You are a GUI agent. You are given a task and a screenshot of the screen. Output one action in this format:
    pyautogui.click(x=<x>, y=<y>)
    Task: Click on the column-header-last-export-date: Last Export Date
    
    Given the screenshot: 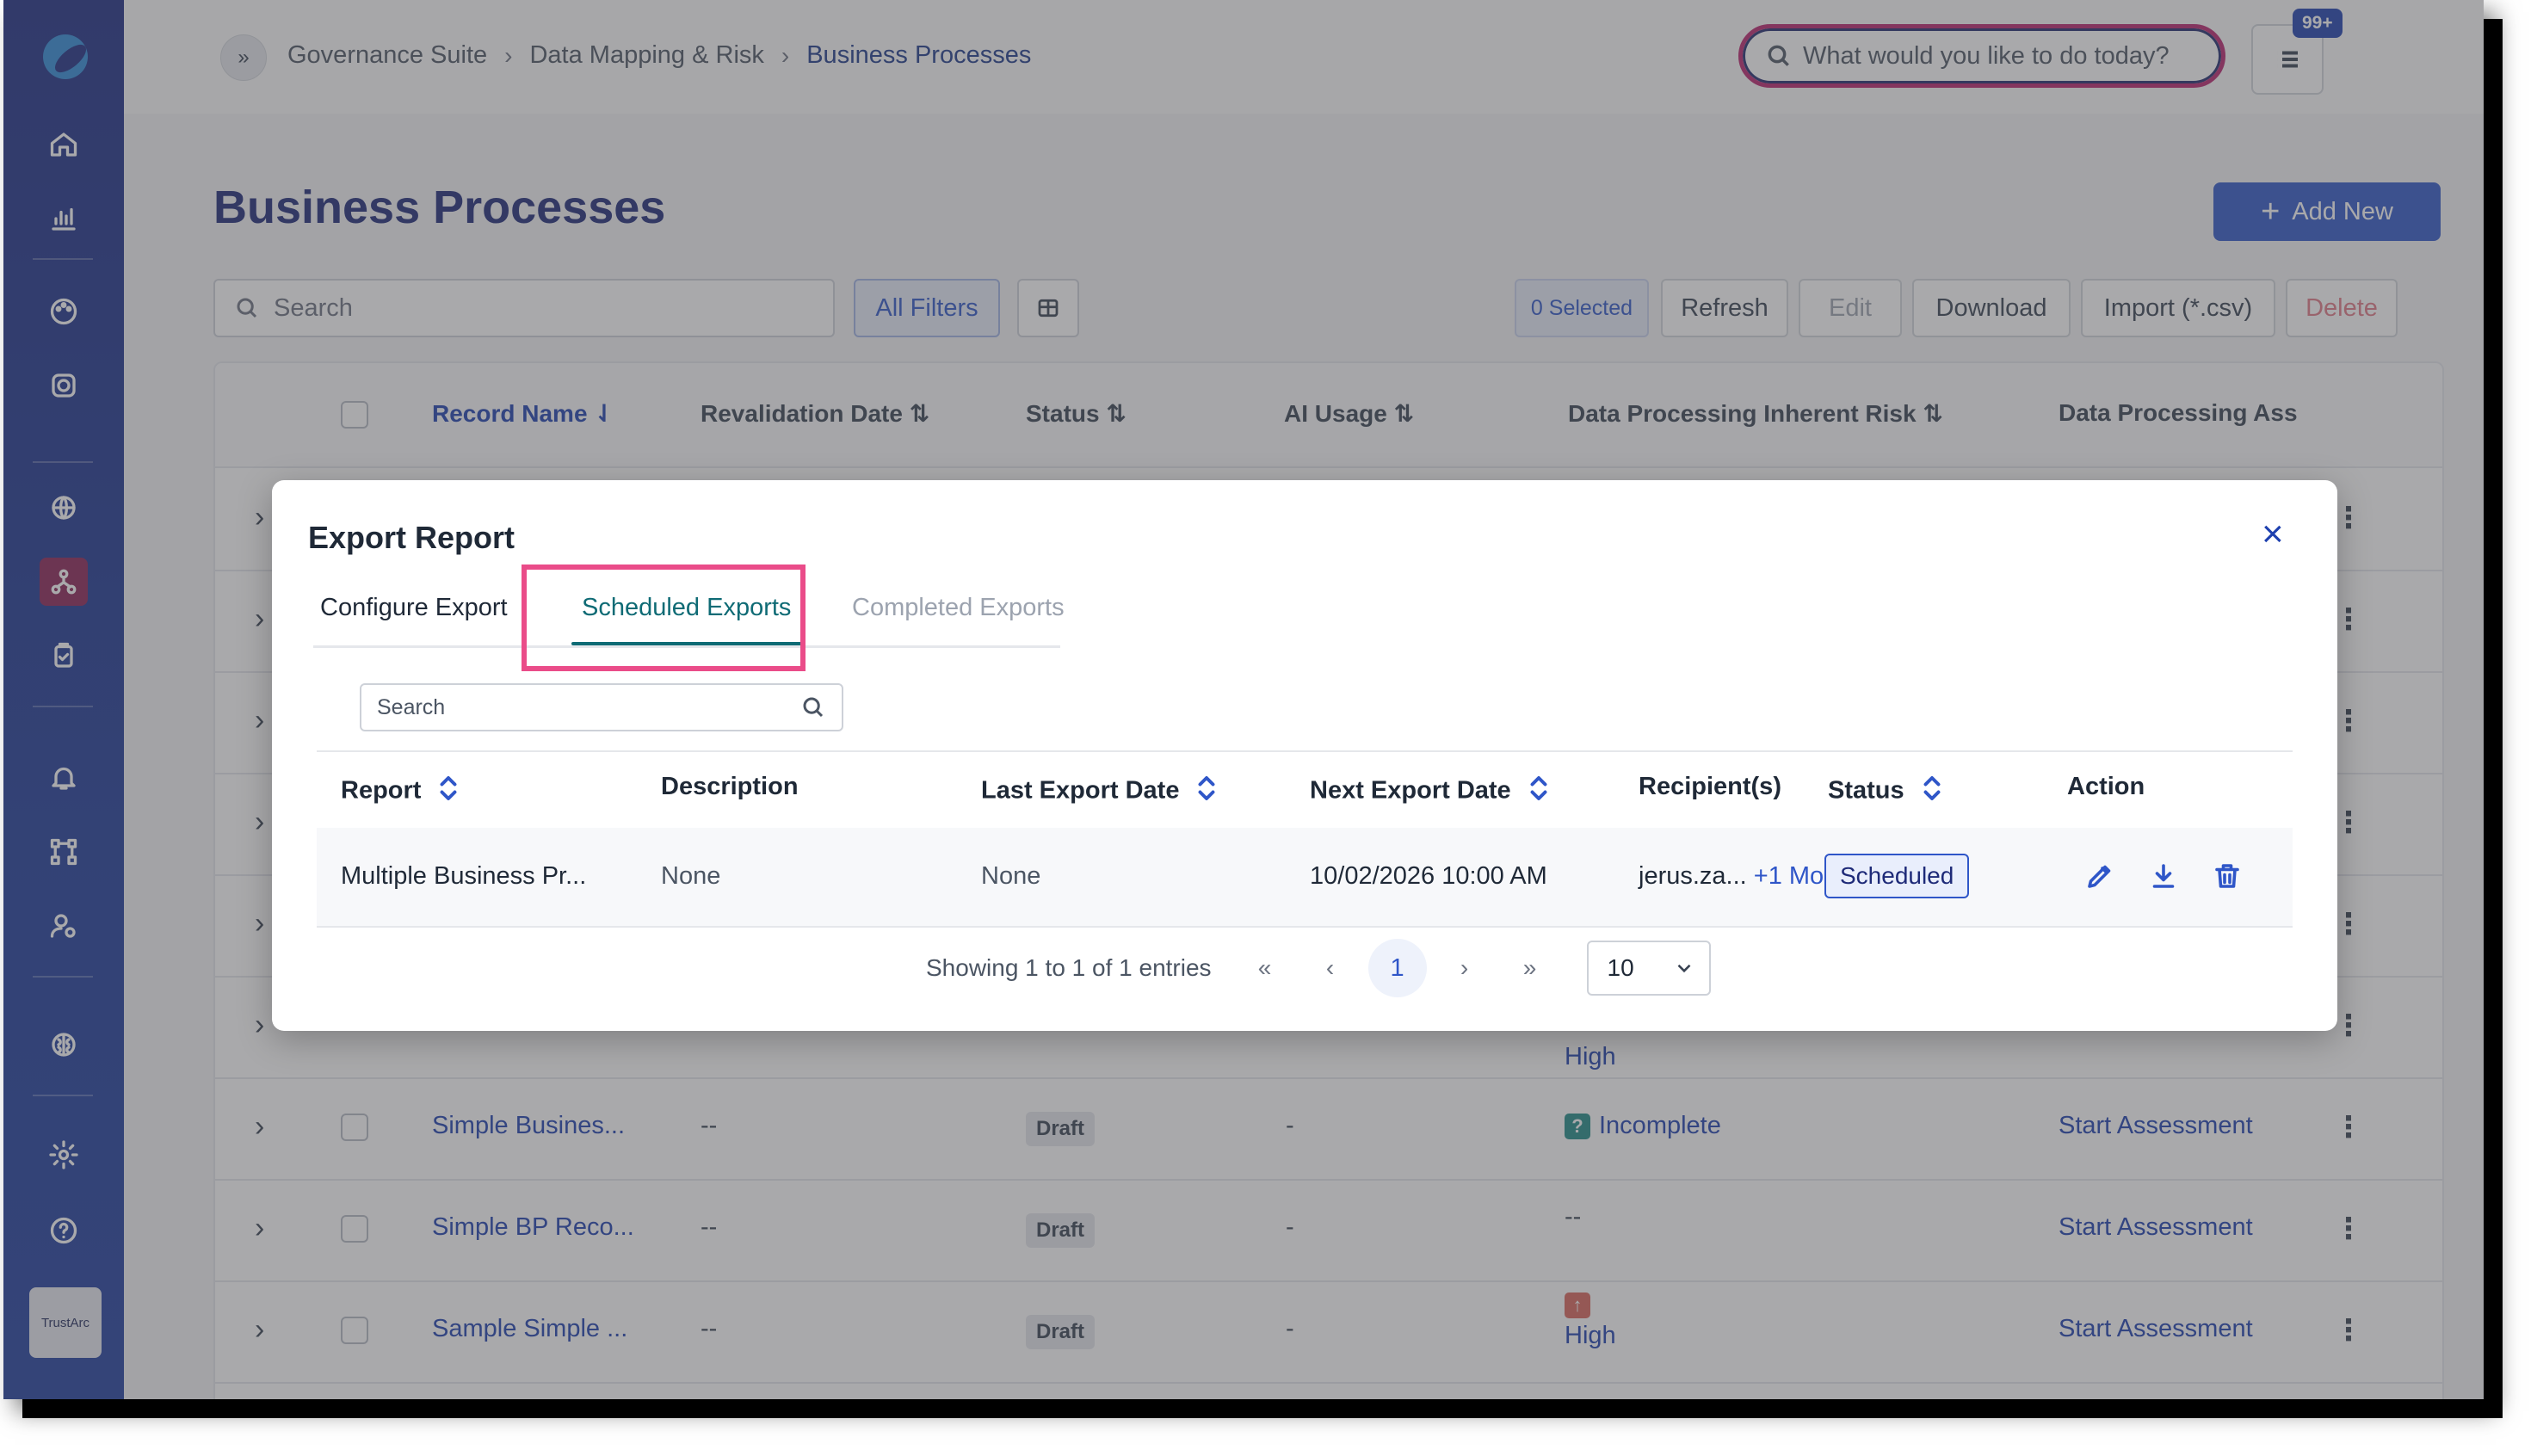 What is the action you would take?
    pyautogui.click(x=1099, y=792)
    